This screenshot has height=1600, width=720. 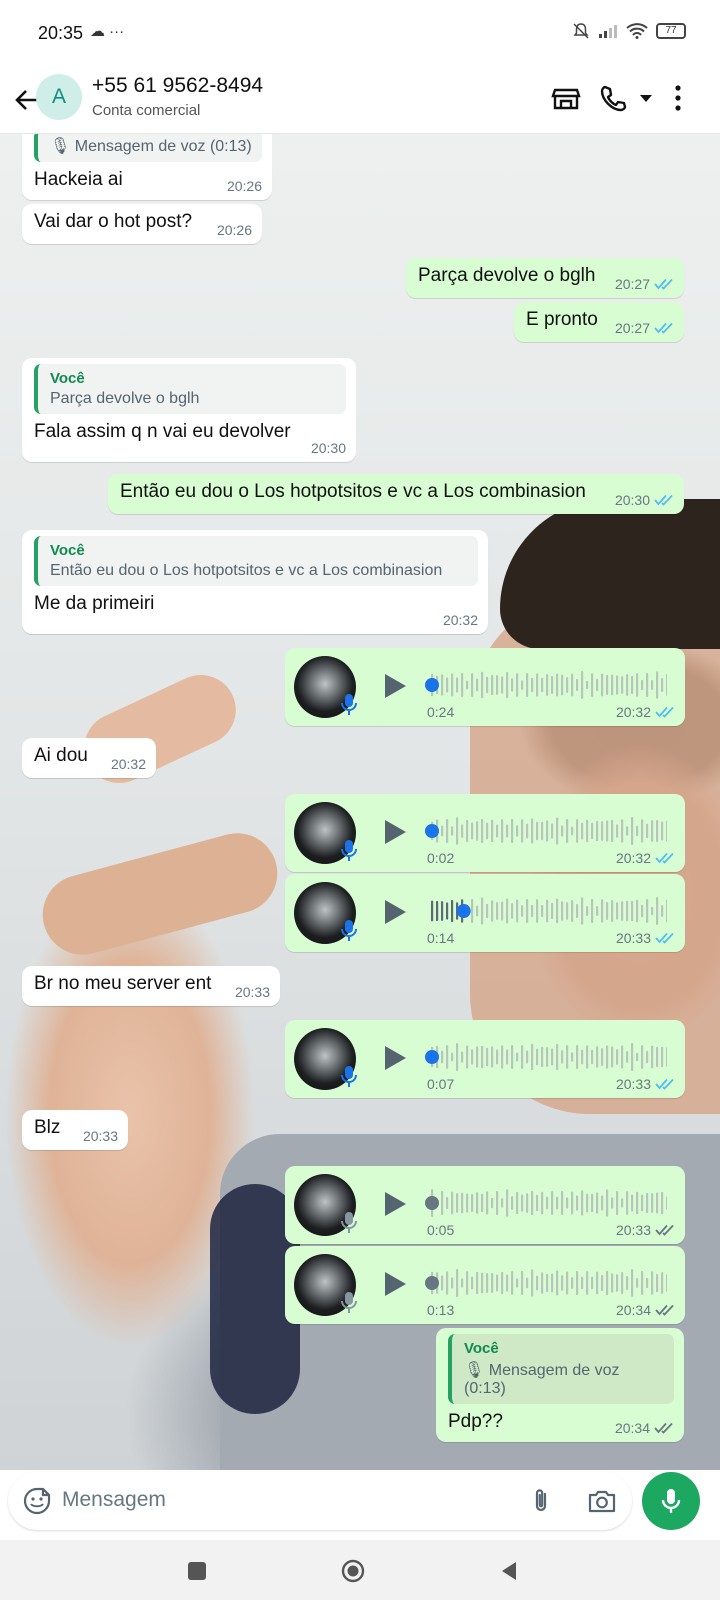 I want to click on message-text: E pronto, so click(x=562, y=319).